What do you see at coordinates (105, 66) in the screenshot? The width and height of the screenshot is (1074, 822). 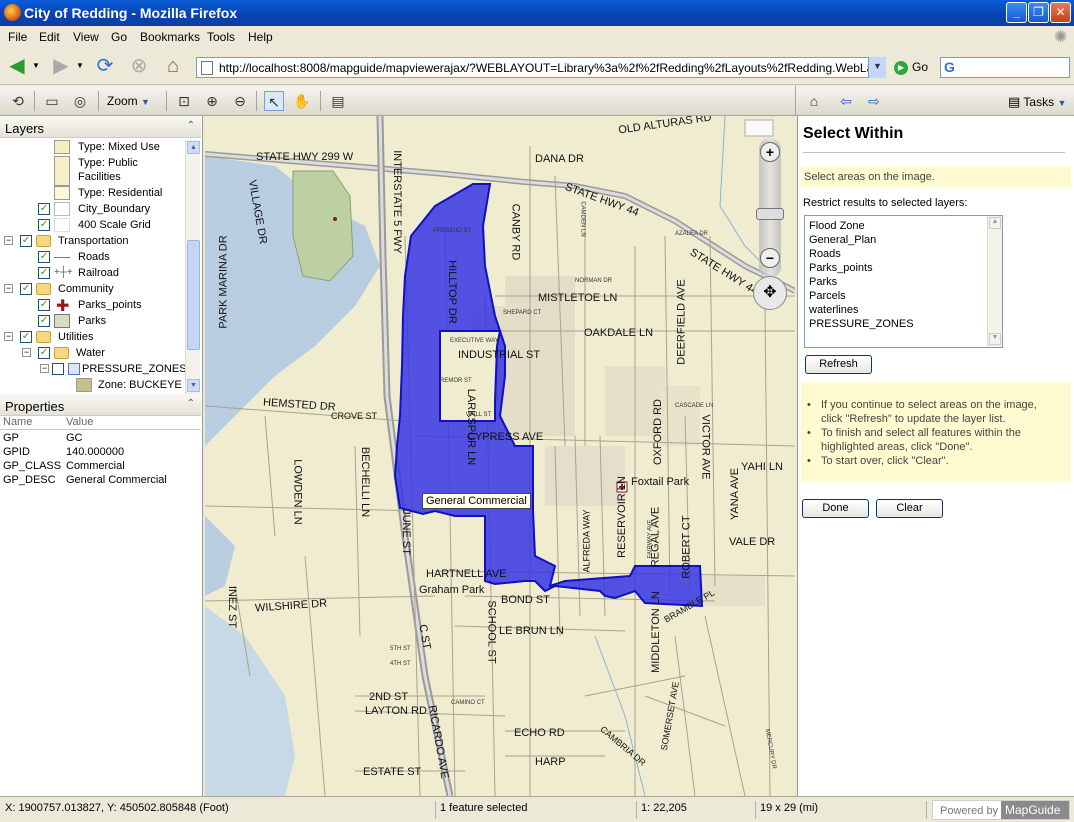 I see `reload-icon: ⟳` at bounding box center [105, 66].